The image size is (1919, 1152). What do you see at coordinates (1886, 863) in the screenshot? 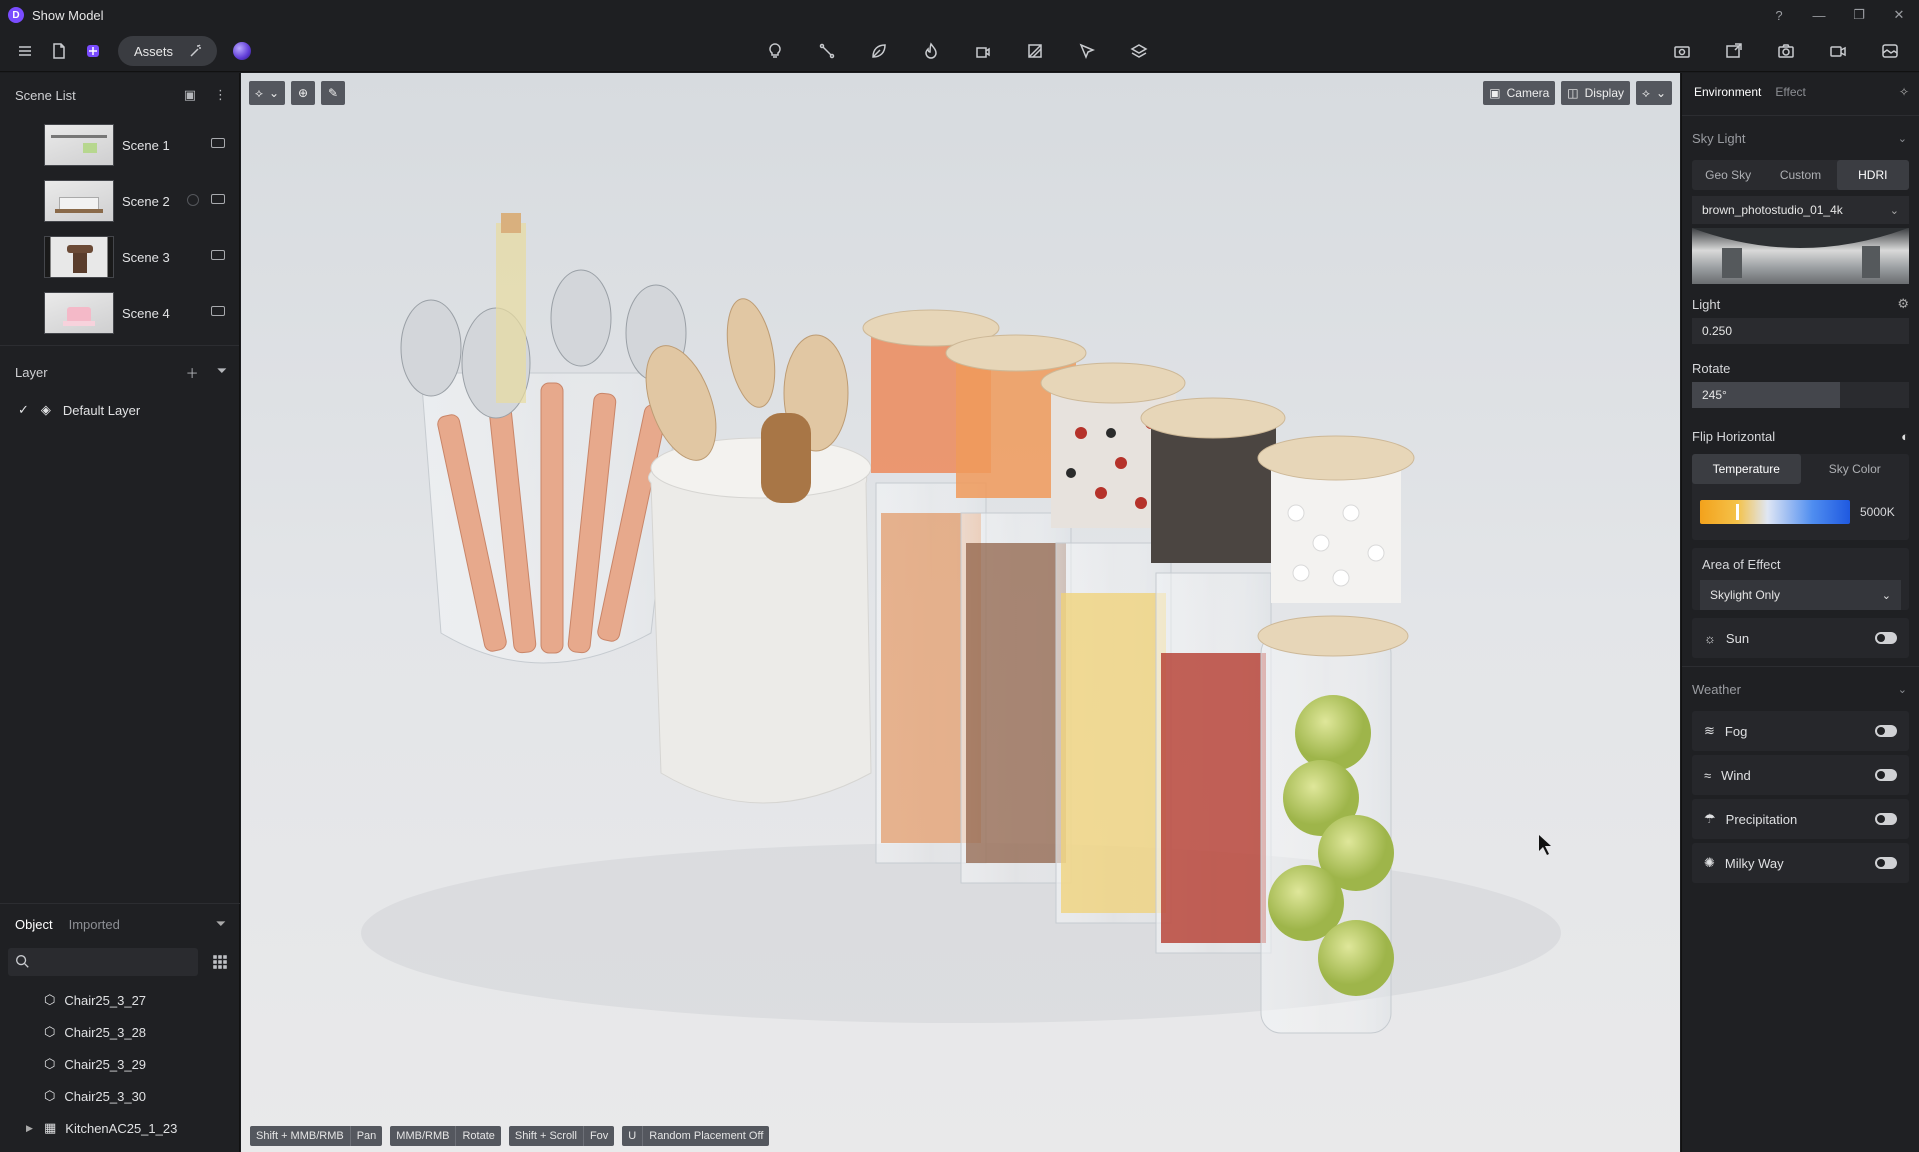
I see `milky-way-toggle` at bounding box center [1886, 863].